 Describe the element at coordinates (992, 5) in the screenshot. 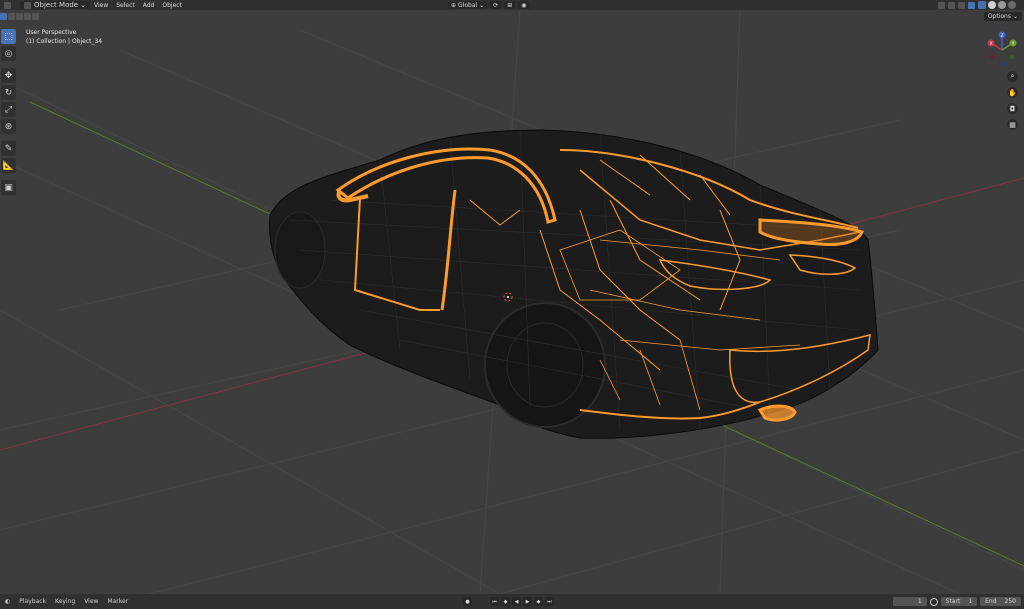

I see `solid-shading-icon` at that location.